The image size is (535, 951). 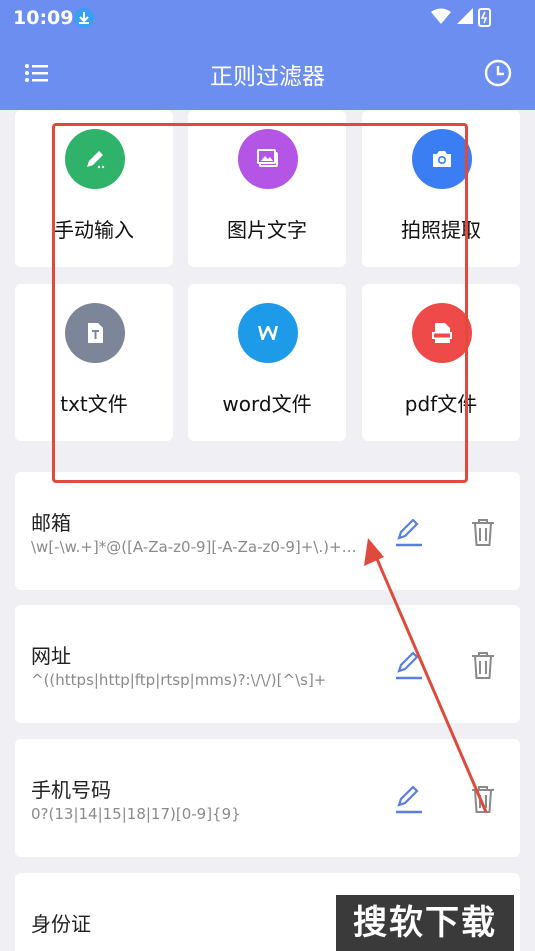 I want to click on tile-manual-input: 手动输入, so click(x=94, y=188).